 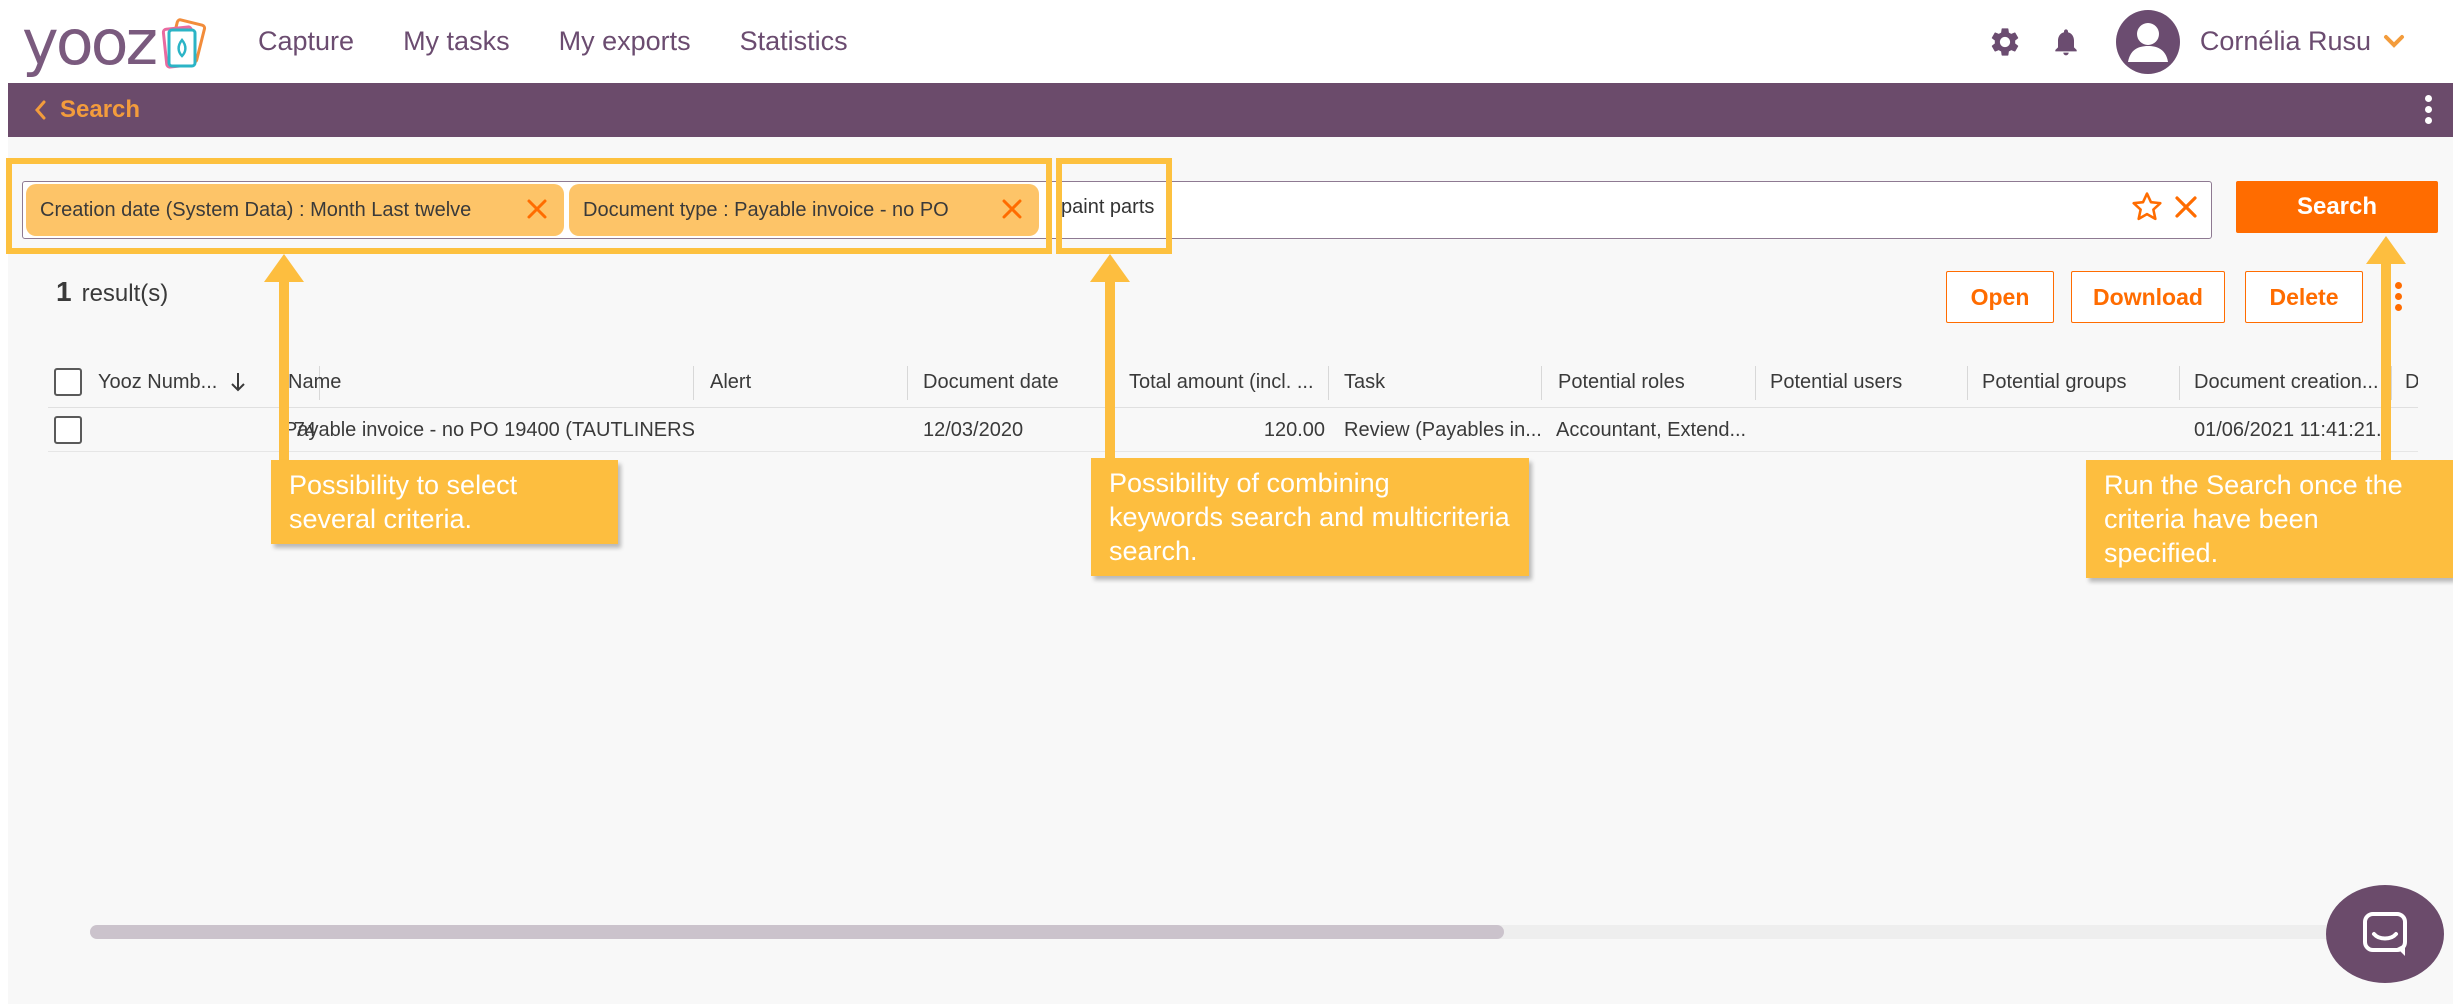 I want to click on annotation-criteria: Possibility to select several criteria., so click(x=444, y=502).